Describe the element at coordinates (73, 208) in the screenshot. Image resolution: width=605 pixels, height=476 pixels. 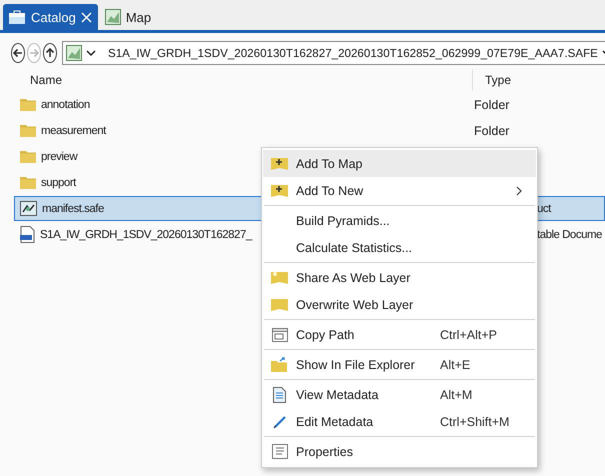
I see `file-name: manifest.safe` at that location.